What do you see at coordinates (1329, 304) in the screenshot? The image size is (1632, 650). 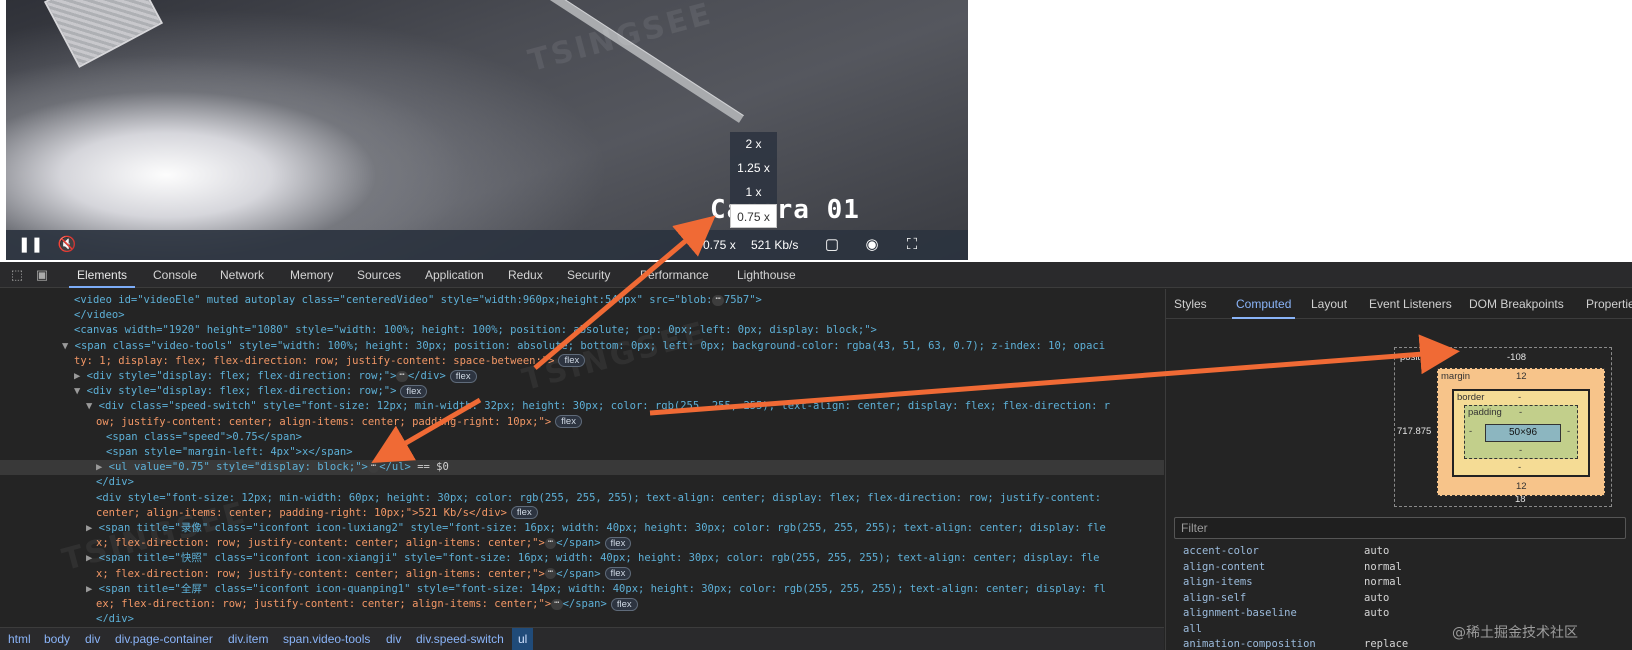 I see `side-tab-layout: Layout` at bounding box center [1329, 304].